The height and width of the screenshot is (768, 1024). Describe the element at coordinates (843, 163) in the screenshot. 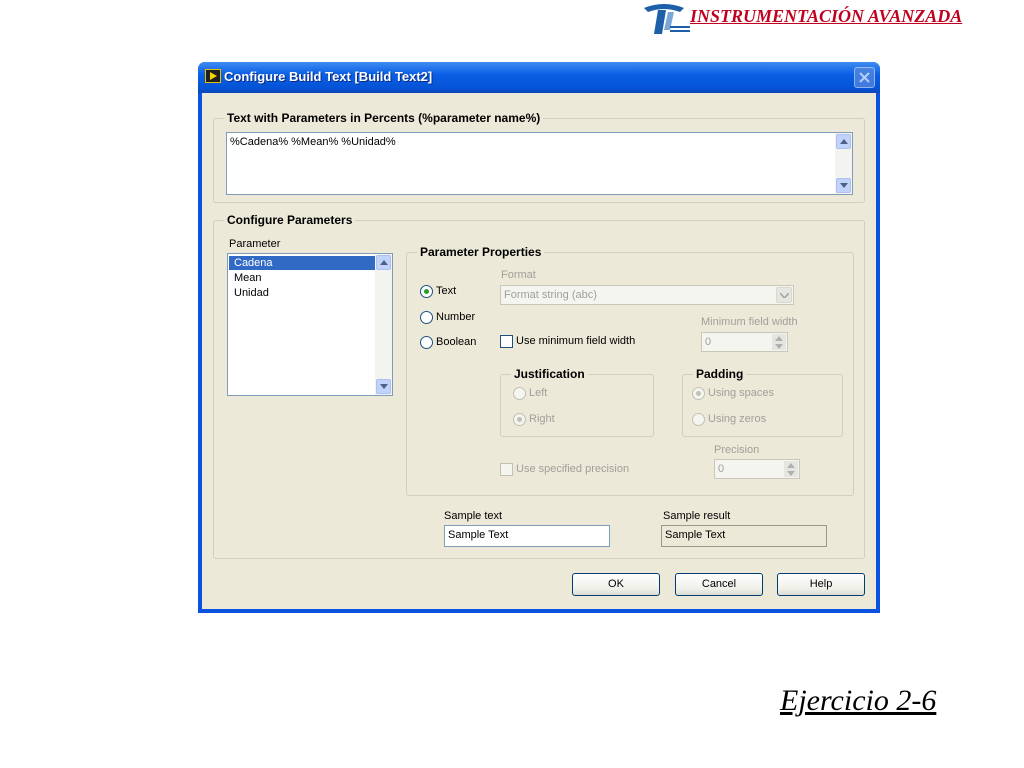

I see `text-area-scrollbar` at that location.